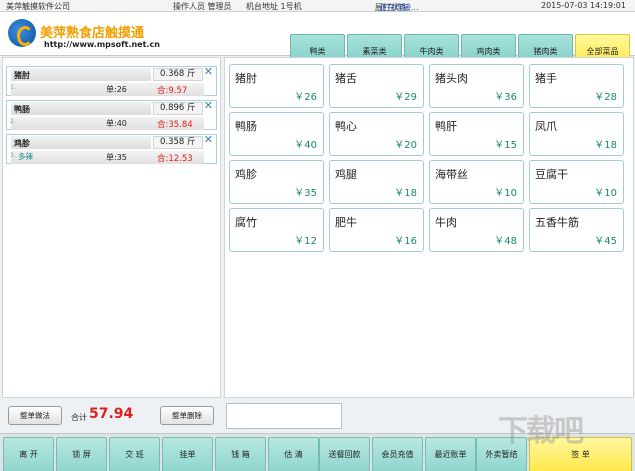  What do you see at coordinates (376, 230) in the screenshot?
I see `dish-button: 肥牛 ￥16` at bounding box center [376, 230].